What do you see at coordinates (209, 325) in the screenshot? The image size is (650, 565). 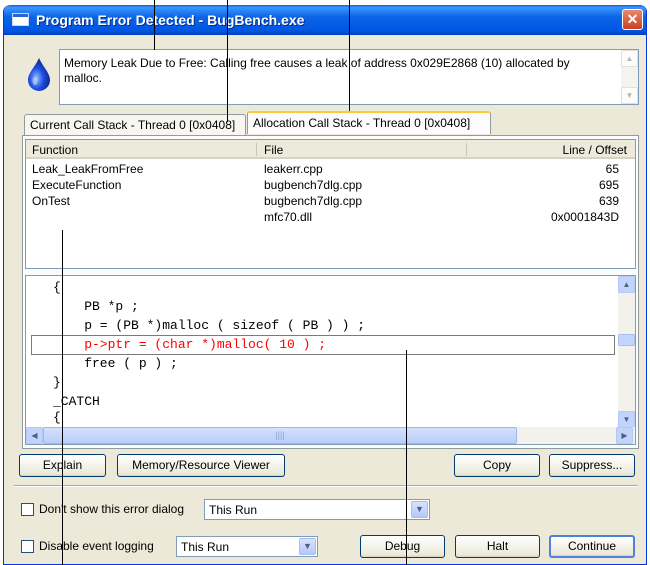 I see `code-line: p = (PB *)malloc ( sizeof ( PB ) ) ;` at bounding box center [209, 325].